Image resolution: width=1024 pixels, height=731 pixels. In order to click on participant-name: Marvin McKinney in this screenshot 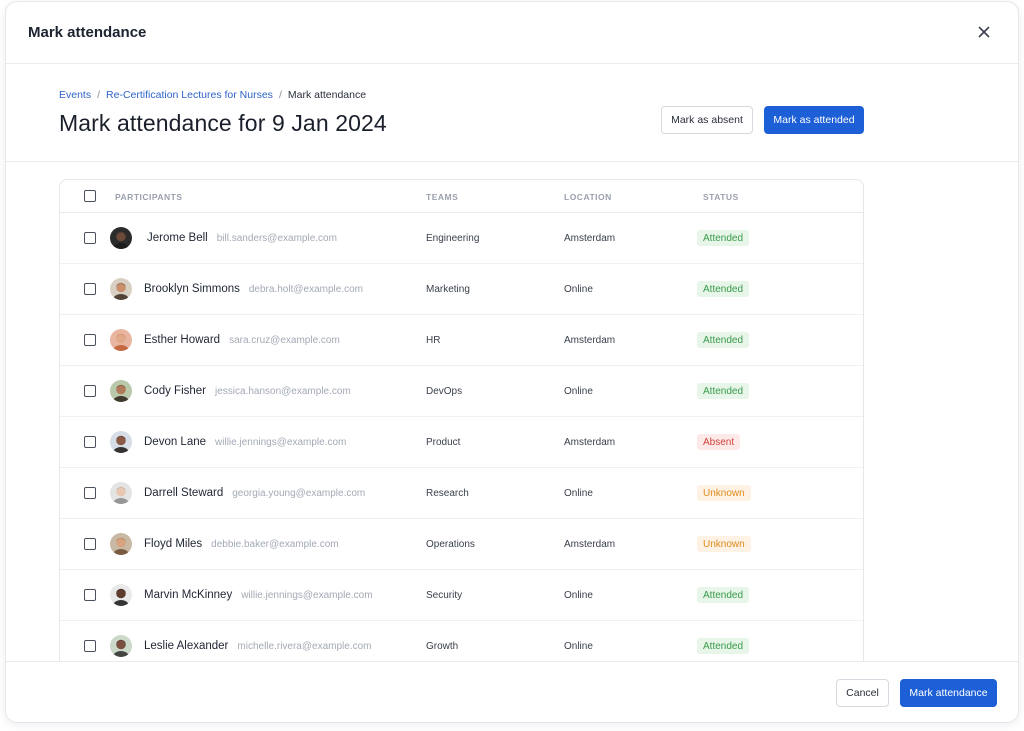, I will do `click(188, 595)`.